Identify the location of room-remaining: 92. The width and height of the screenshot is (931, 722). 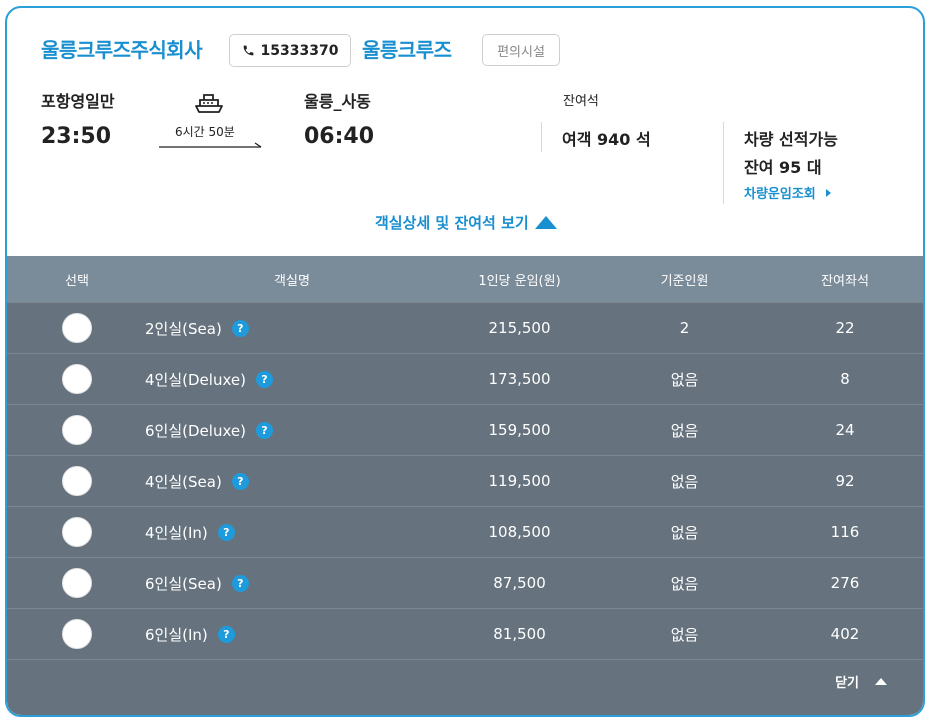
(845, 481).